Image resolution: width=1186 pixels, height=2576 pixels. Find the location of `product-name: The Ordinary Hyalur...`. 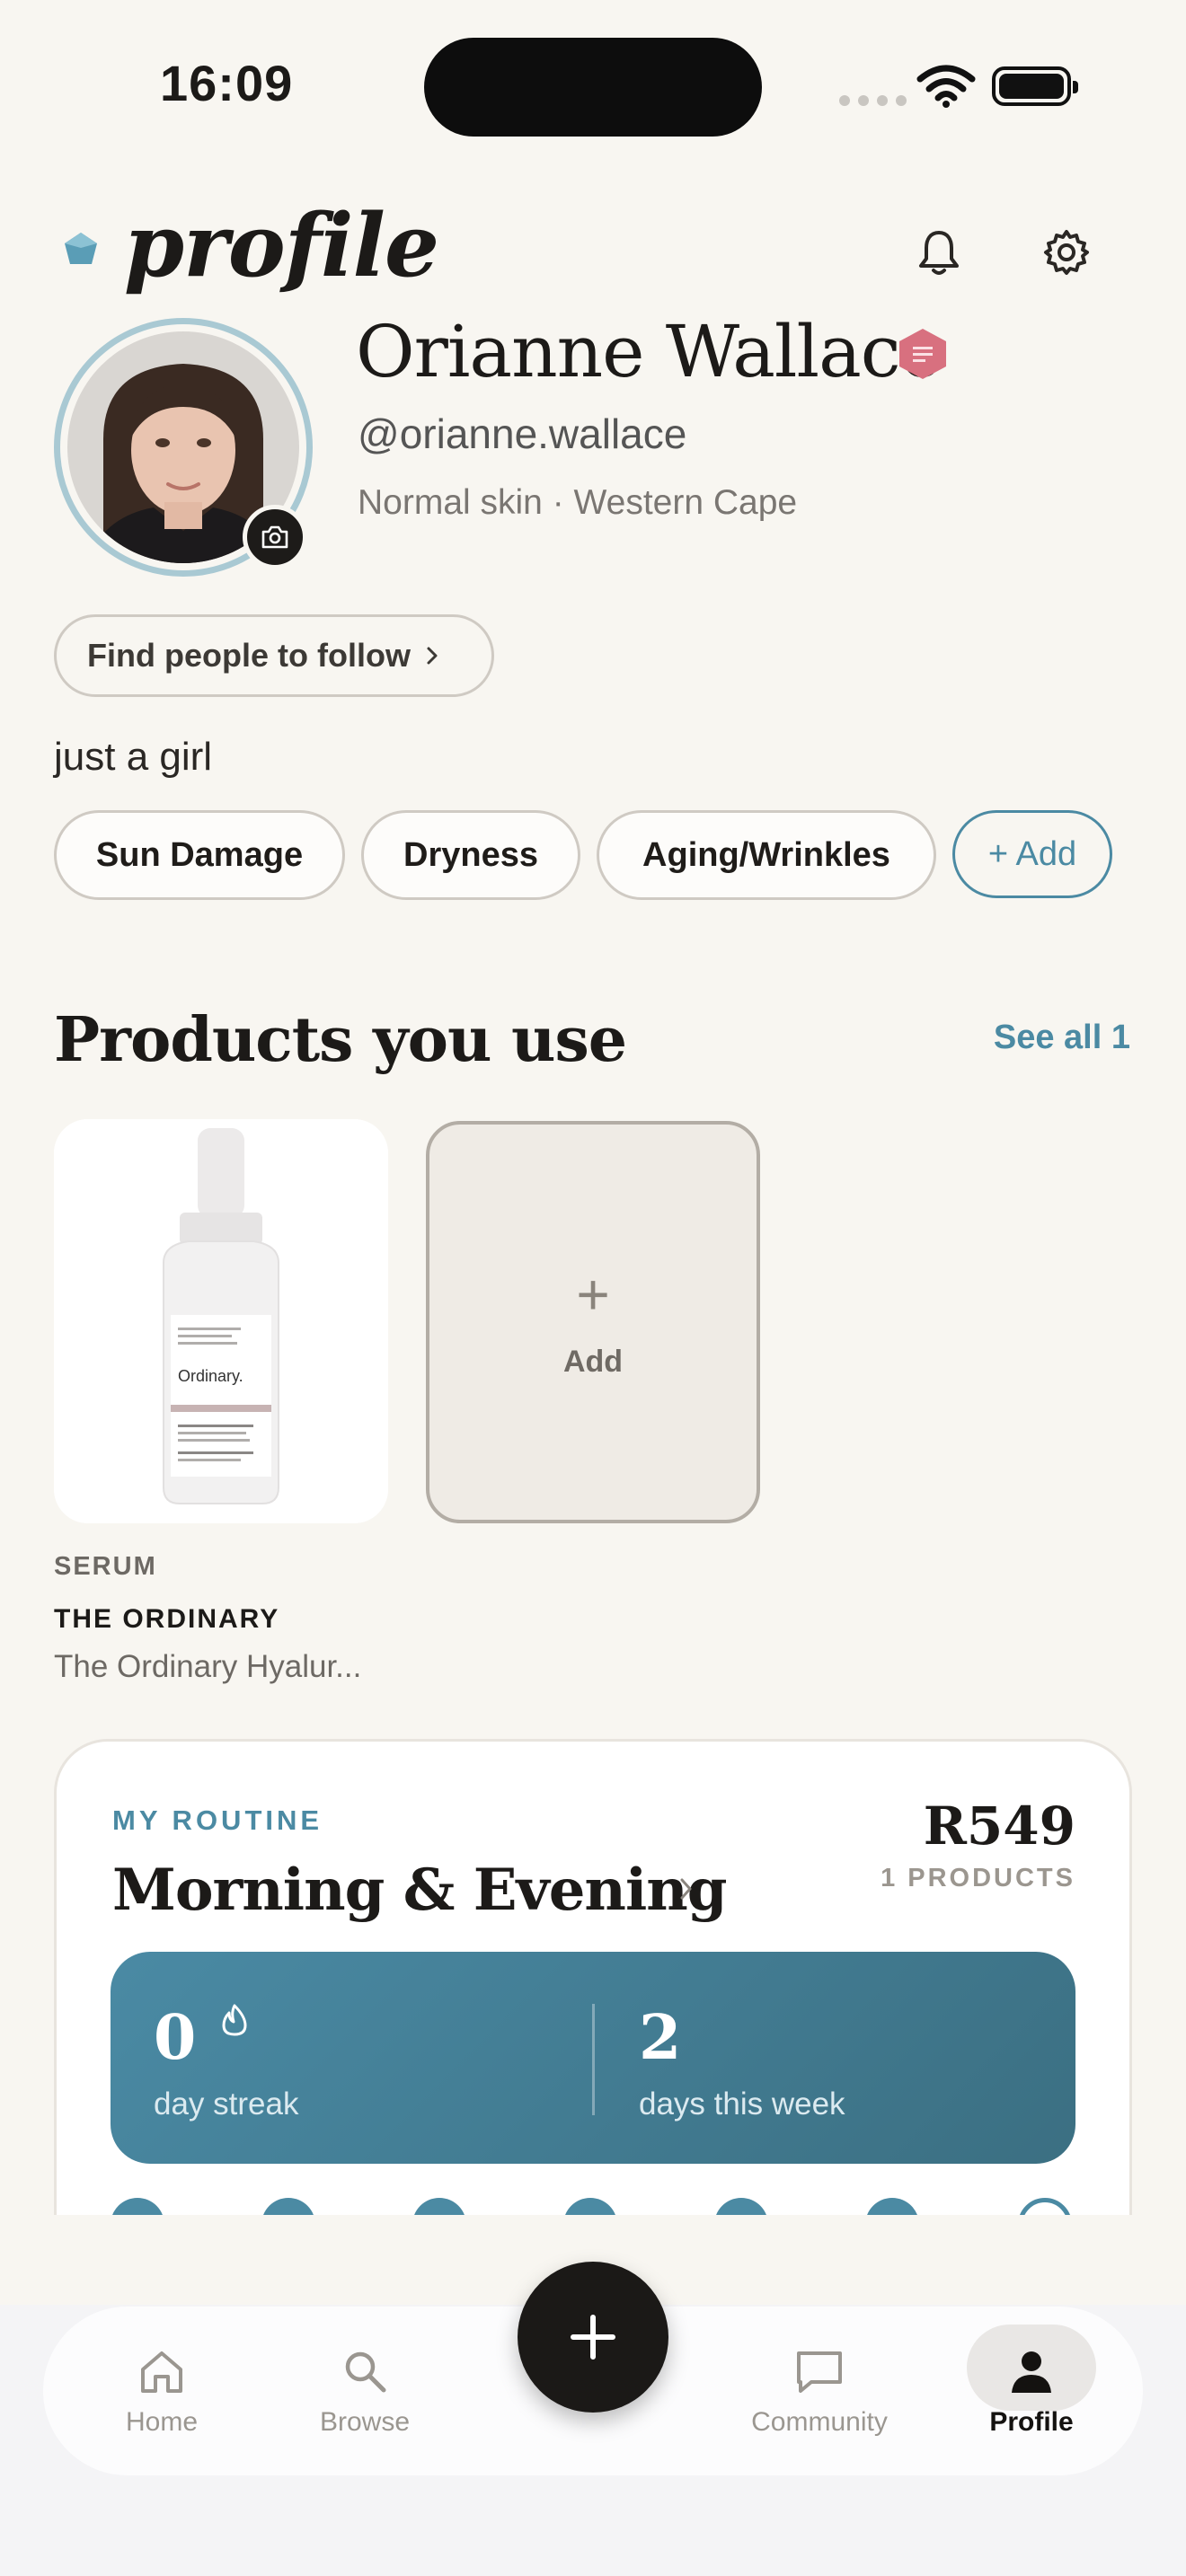

product-name: The Ordinary Hyalur... is located at coordinates (208, 1666).